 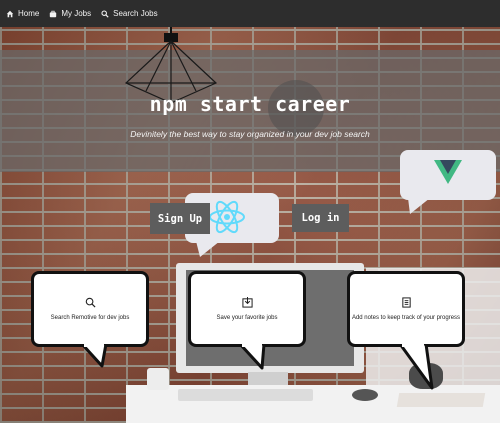 I want to click on nav-my-jobs-label: My Jobs, so click(x=76, y=13).